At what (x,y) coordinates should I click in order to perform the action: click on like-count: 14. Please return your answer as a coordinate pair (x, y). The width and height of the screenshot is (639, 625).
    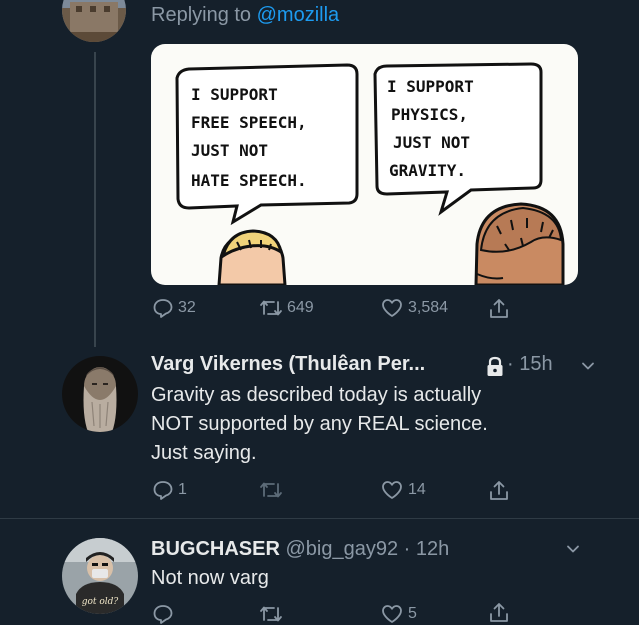
    Looking at the image, I should click on (417, 489).